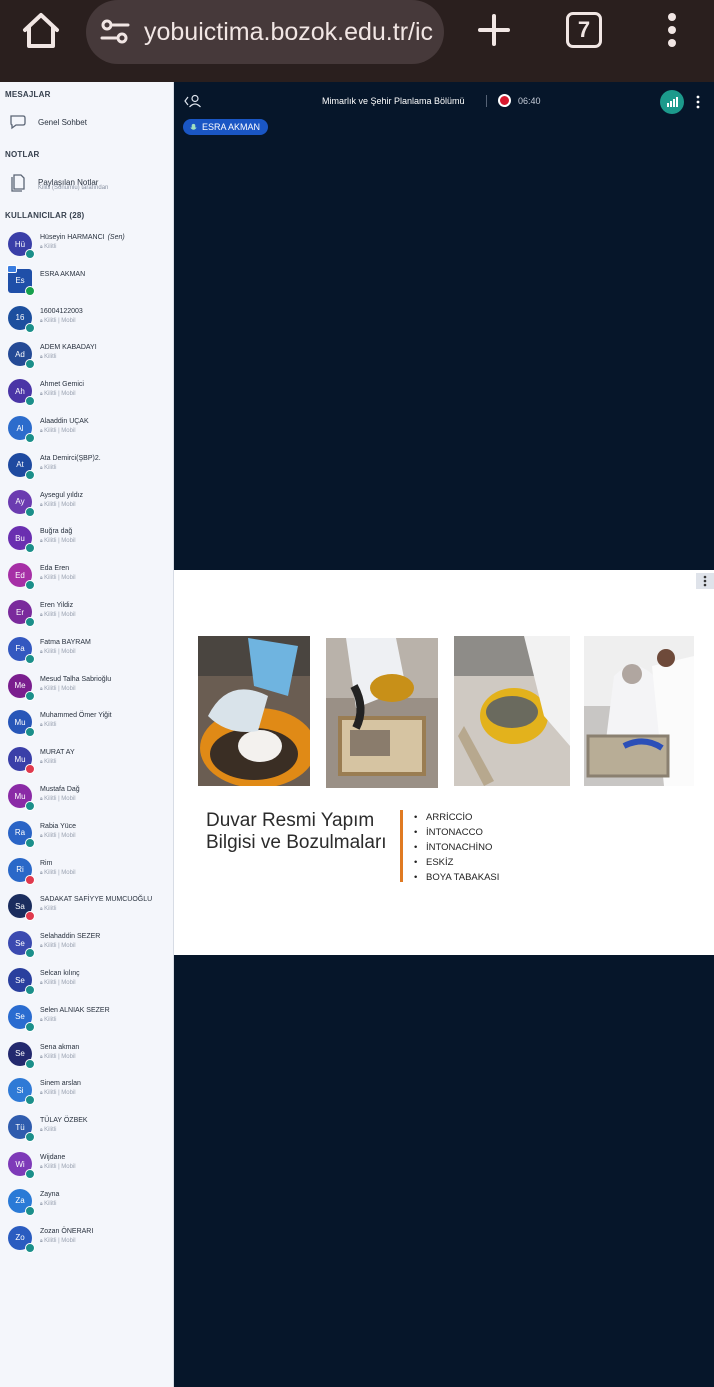 The width and height of the screenshot is (714, 1387). What do you see at coordinates (60, 1083) in the screenshot?
I see `user-name: Sinem arslan` at bounding box center [60, 1083].